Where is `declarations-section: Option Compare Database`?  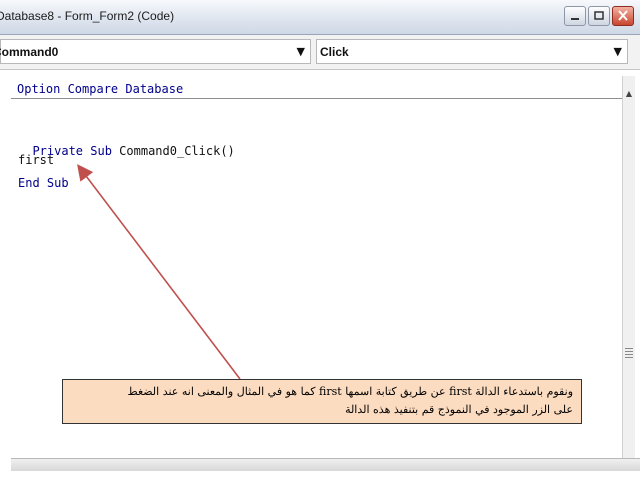
declarations-section: Option Compare Database is located at coordinates (316, 87).